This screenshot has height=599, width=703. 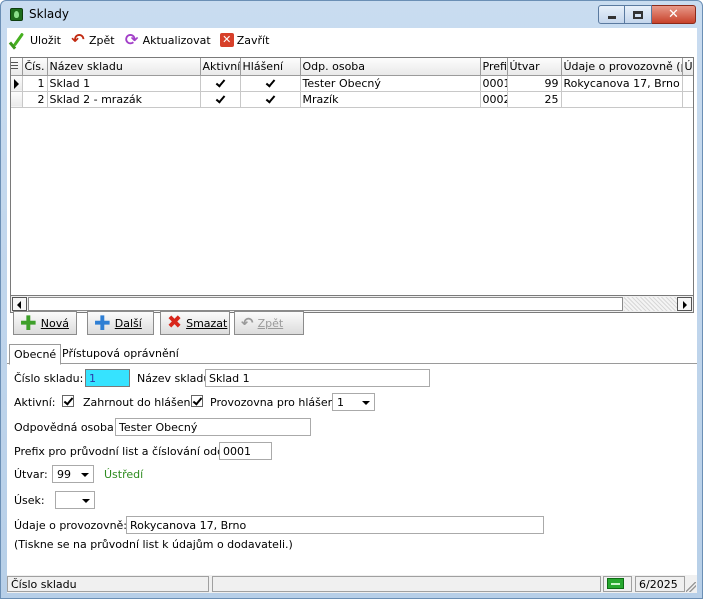 I want to click on minimize-icon, so click(x=611, y=17).